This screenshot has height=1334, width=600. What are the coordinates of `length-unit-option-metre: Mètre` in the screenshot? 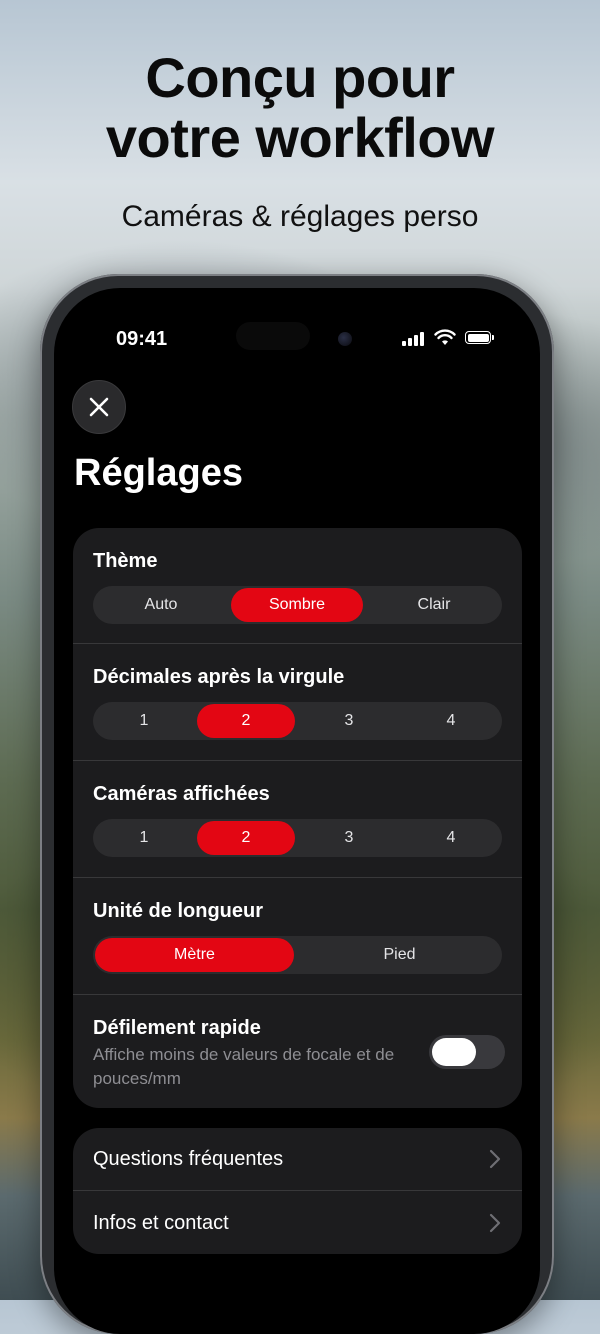 It's located at (194, 955).